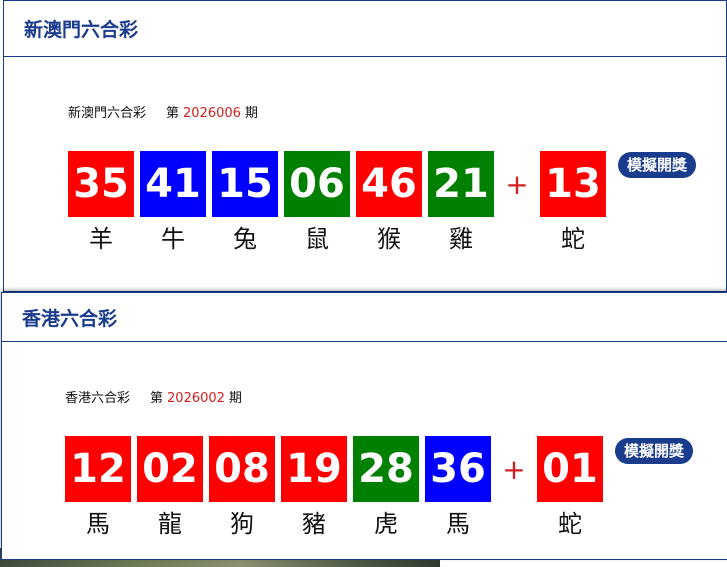 The height and width of the screenshot is (567, 727). Describe the element at coordinates (107, 113) in the screenshot. I see `draw-label: 新澳門六合彩` at that location.